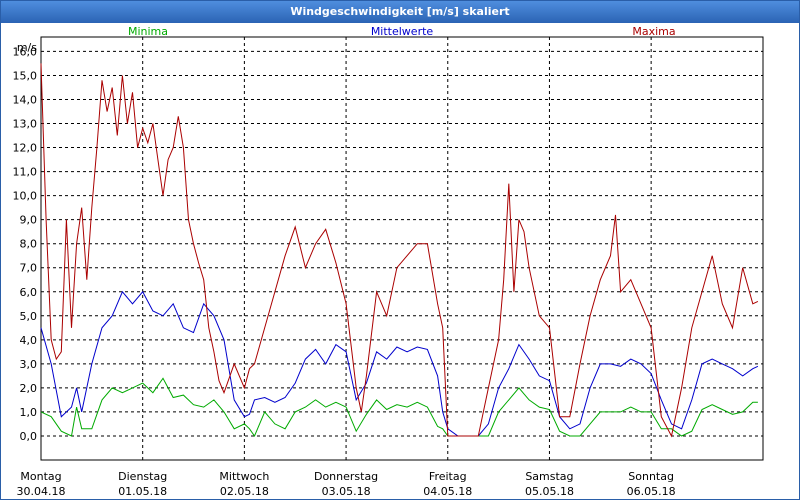 Image resolution: width=800 pixels, height=500 pixels. I want to click on y-tick-label: 6,0, so click(29, 292).